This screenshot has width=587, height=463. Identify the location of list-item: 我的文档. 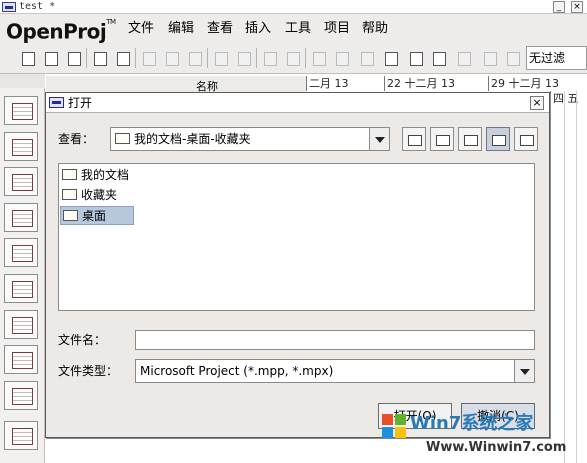
(97, 175).